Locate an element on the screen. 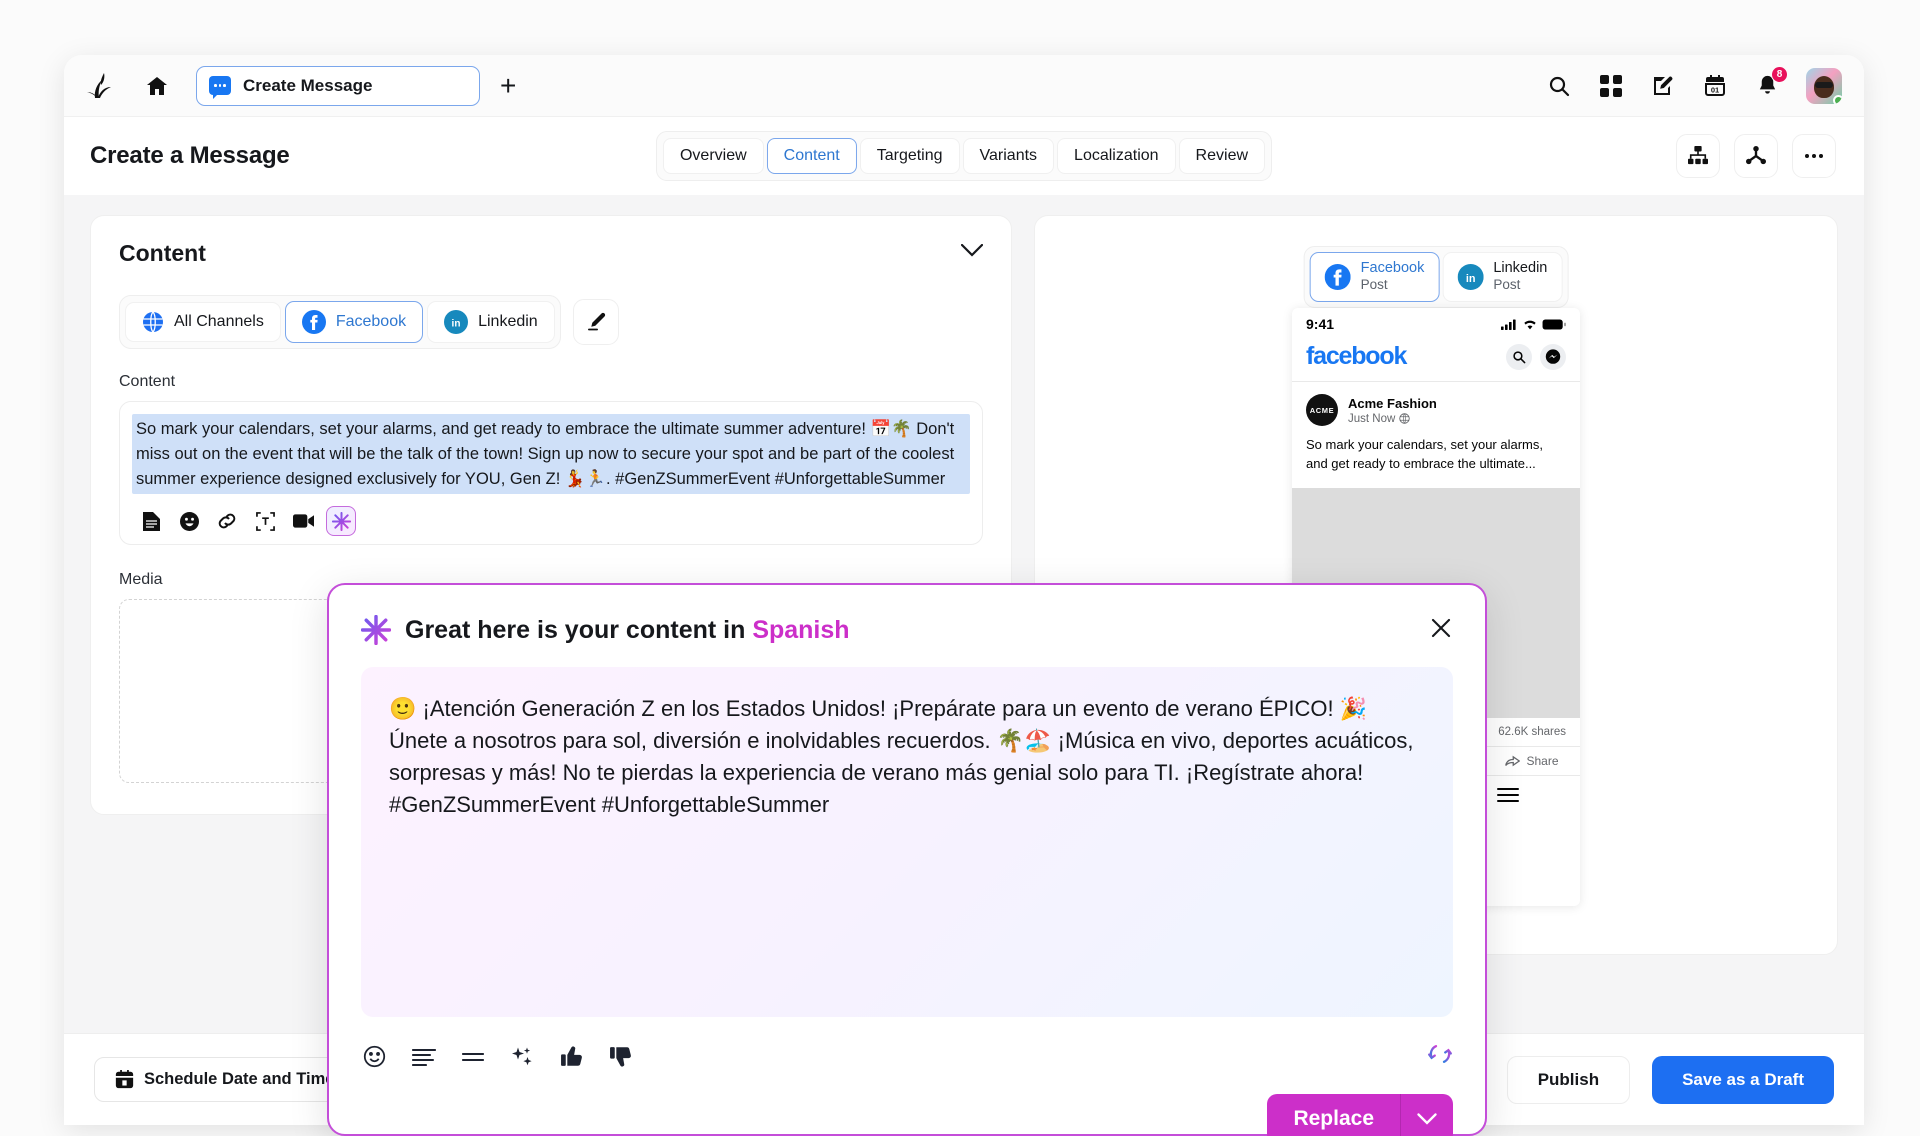 This screenshot has height=1136, width=1920. channel-label: Linkedin is located at coordinates (508, 321).